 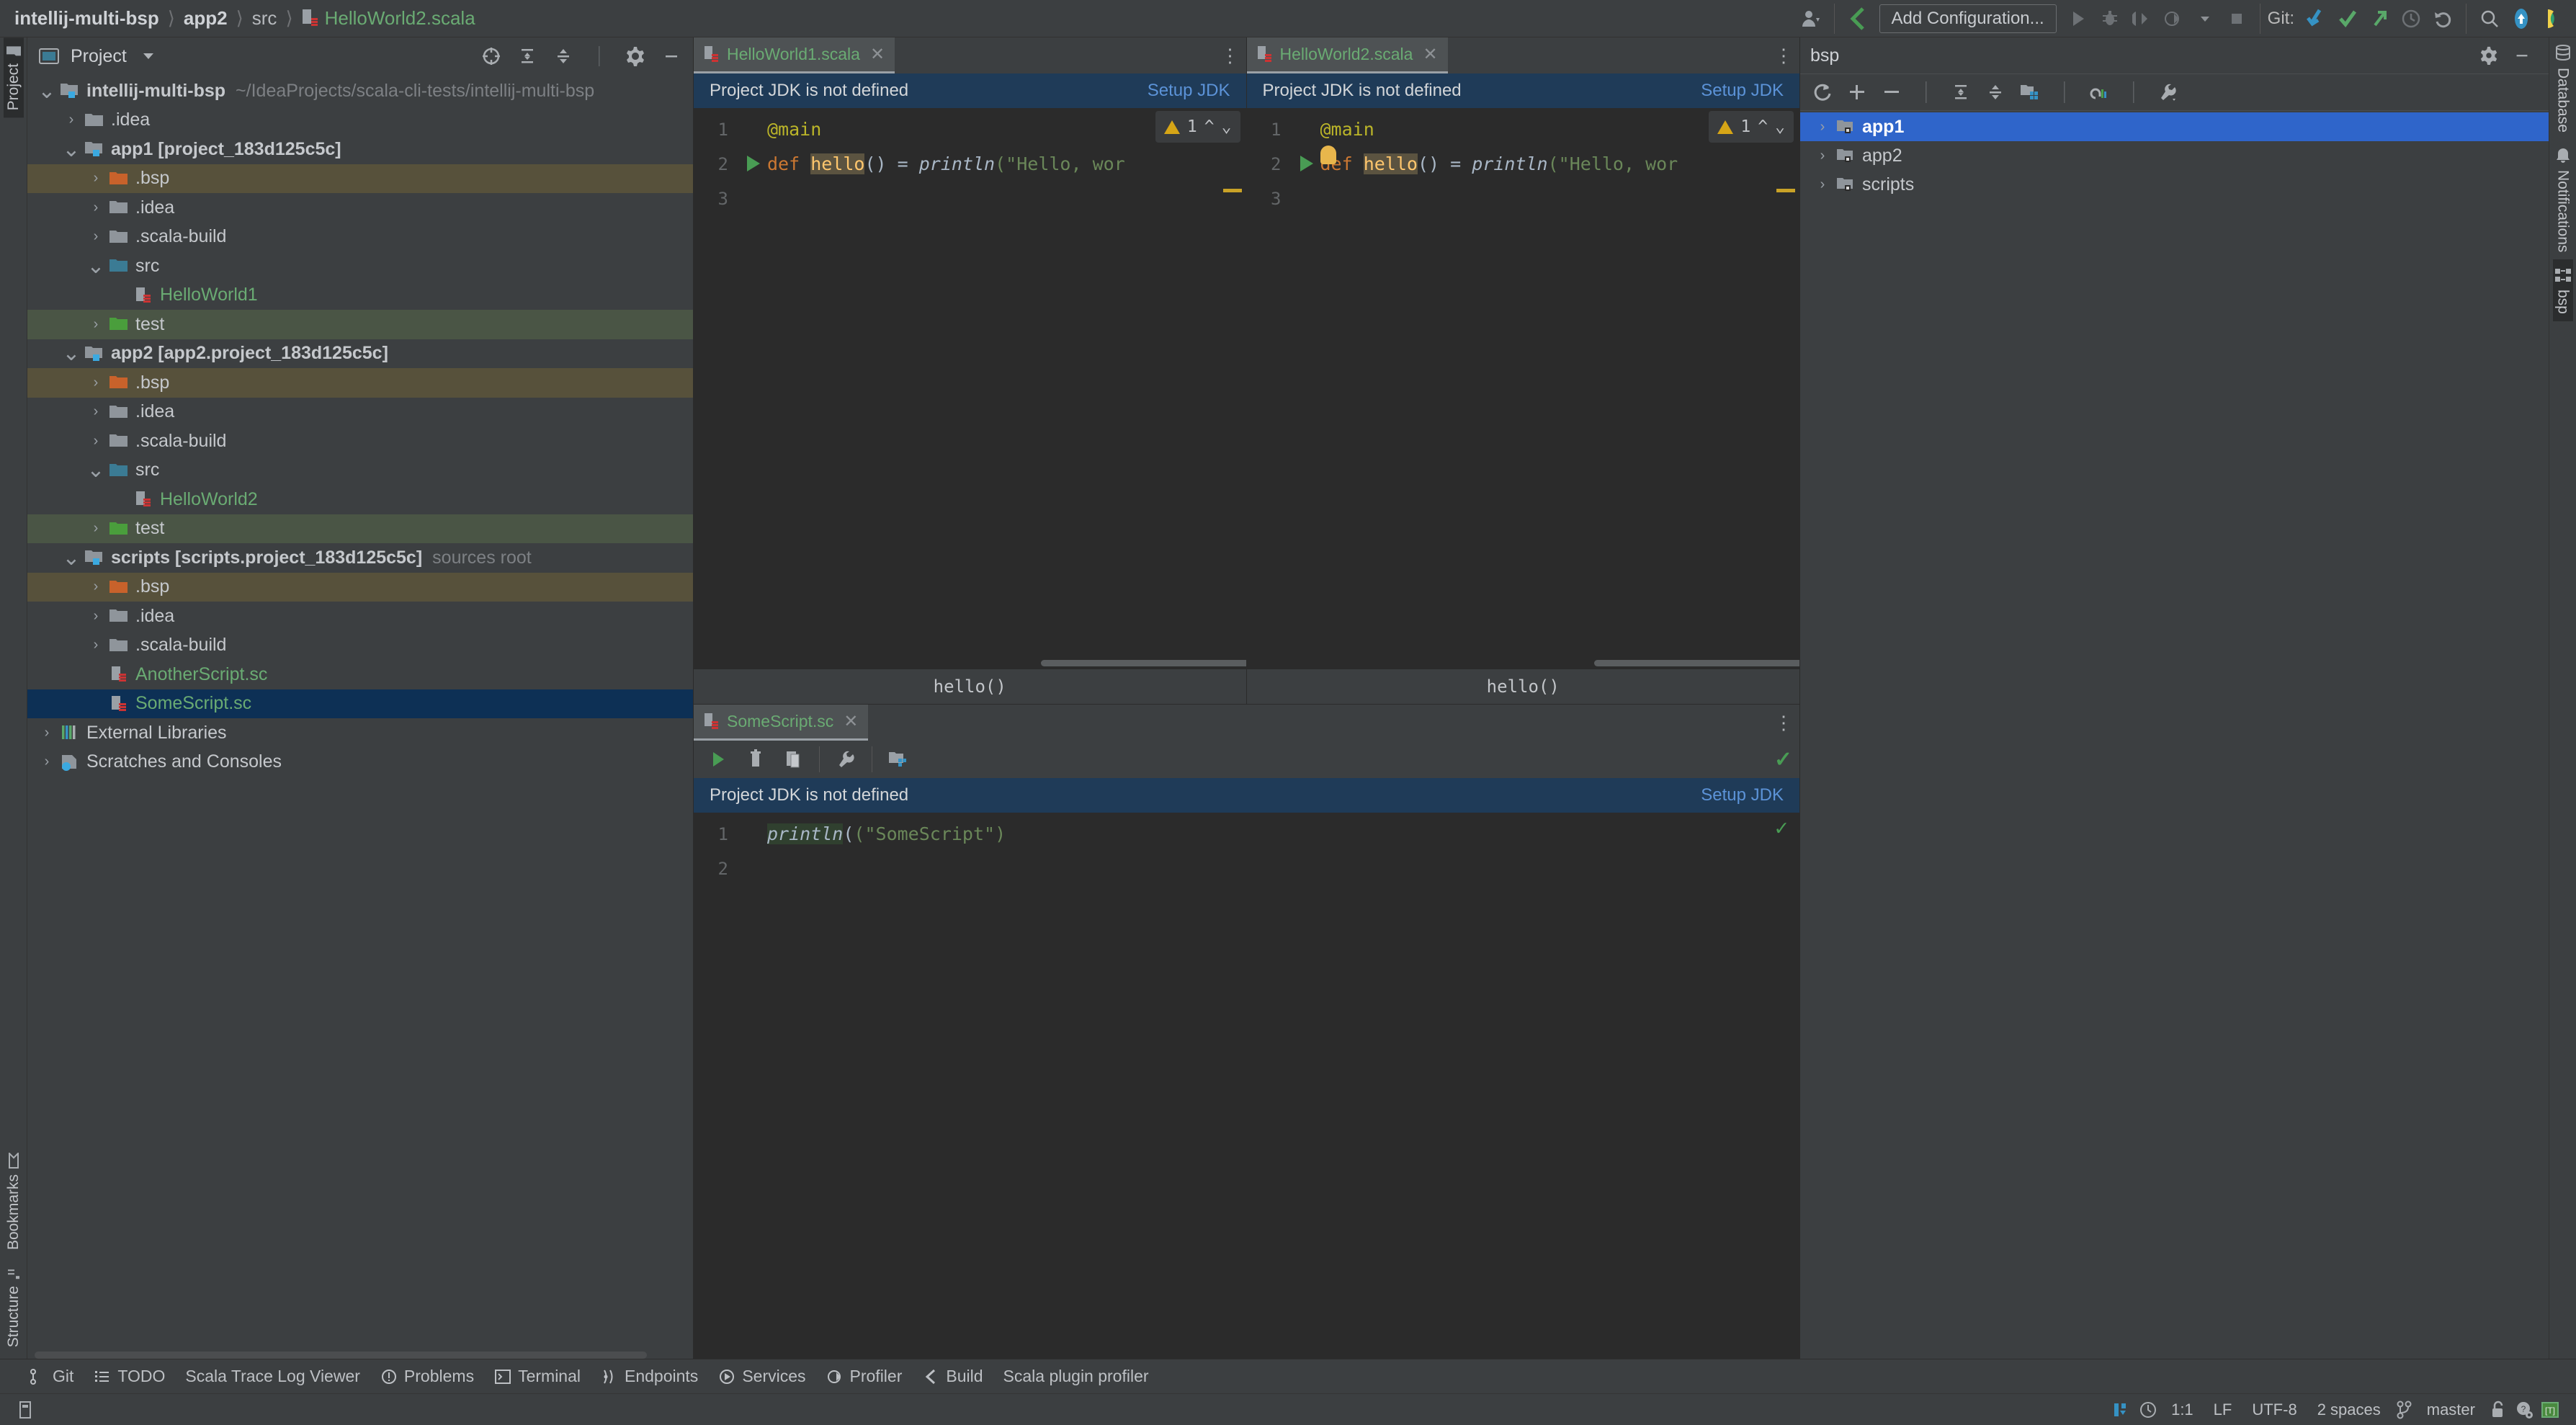 I want to click on build-settings-icon, so click(x=2168, y=92).